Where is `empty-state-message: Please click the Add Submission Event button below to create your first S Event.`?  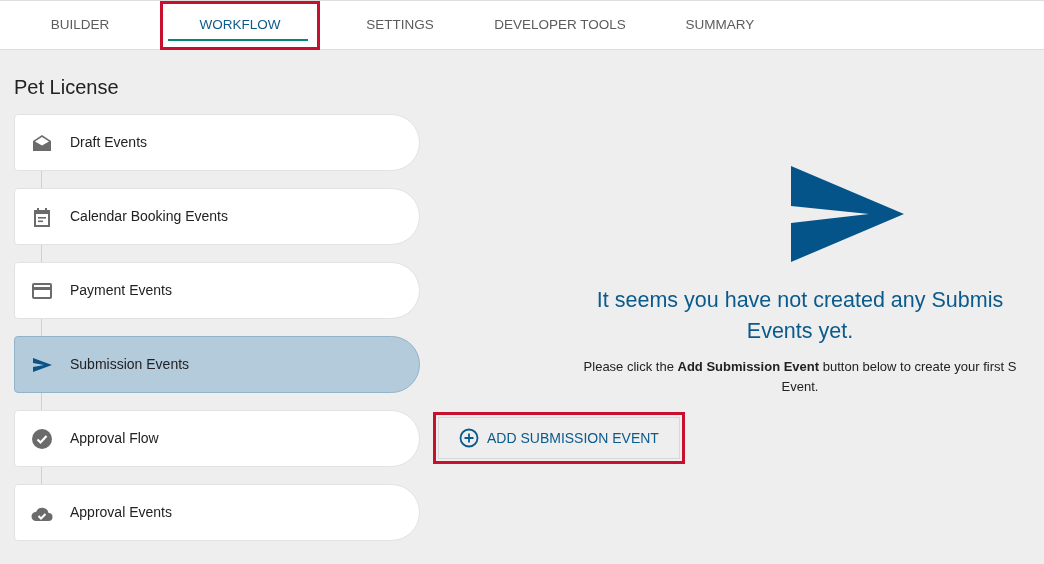 empty-state-message: Please click the Add Submission Event button below to create your first S Event. is located at coordinates (800, 377).